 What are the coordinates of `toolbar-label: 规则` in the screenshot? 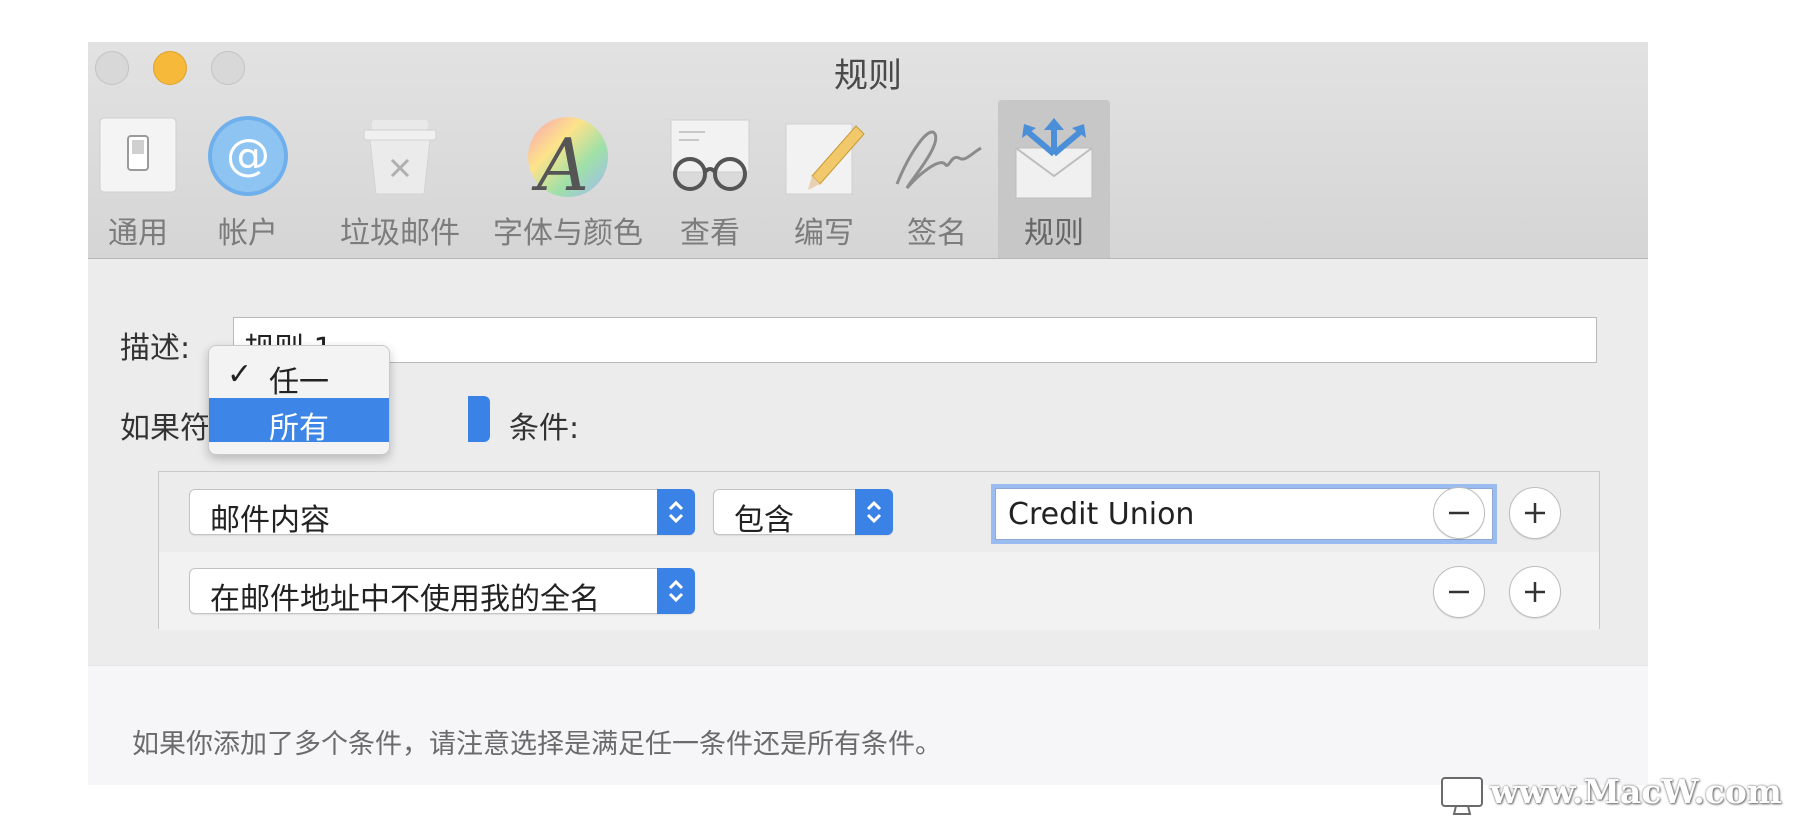 It's located at (1054, 233).